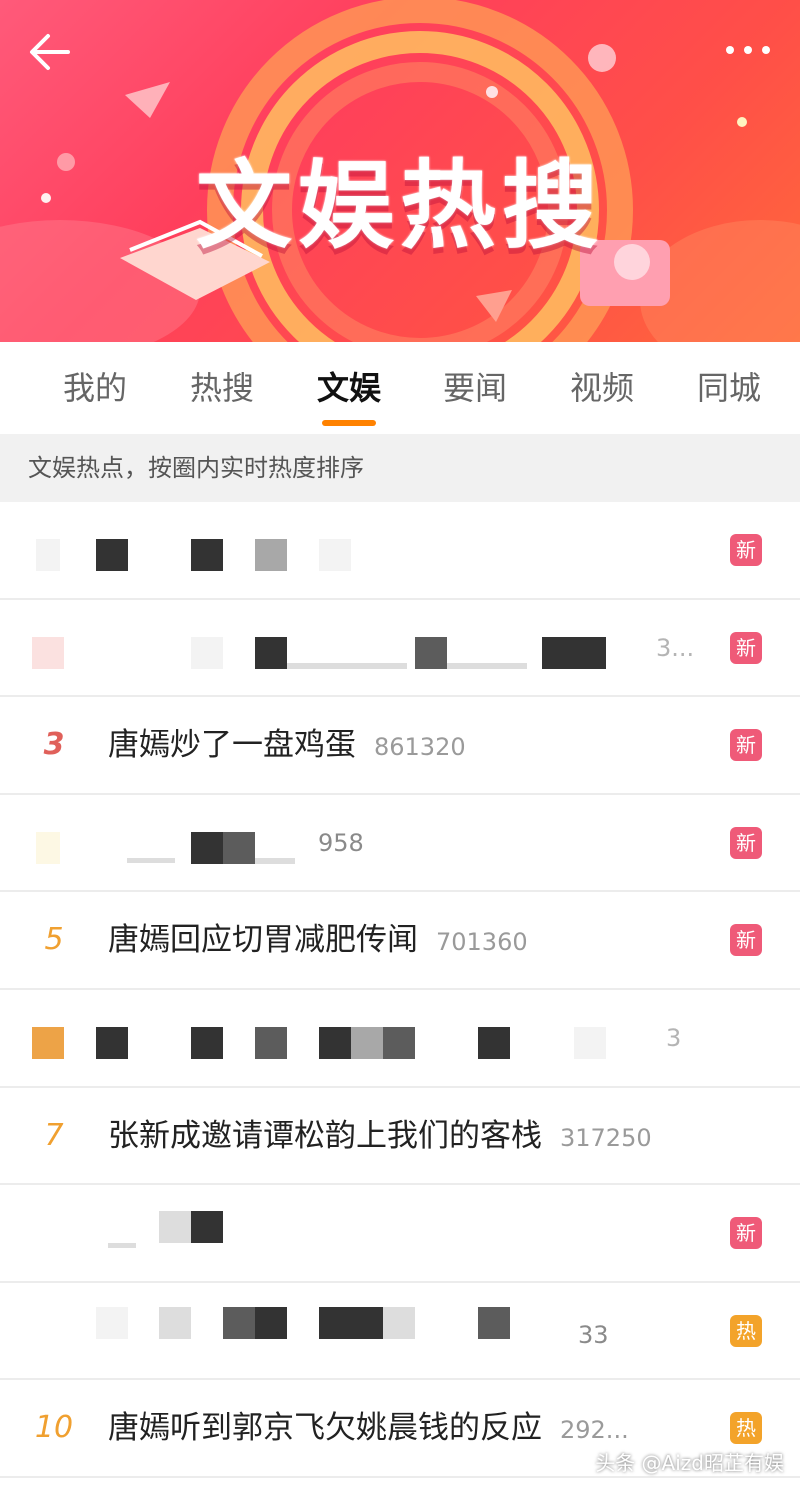 This screenshot has width=800, height=1492. What do you see at coordinates (400, 843) in the screenshot?
I see `list-item: 958 新` at bounding box center [400, 843].